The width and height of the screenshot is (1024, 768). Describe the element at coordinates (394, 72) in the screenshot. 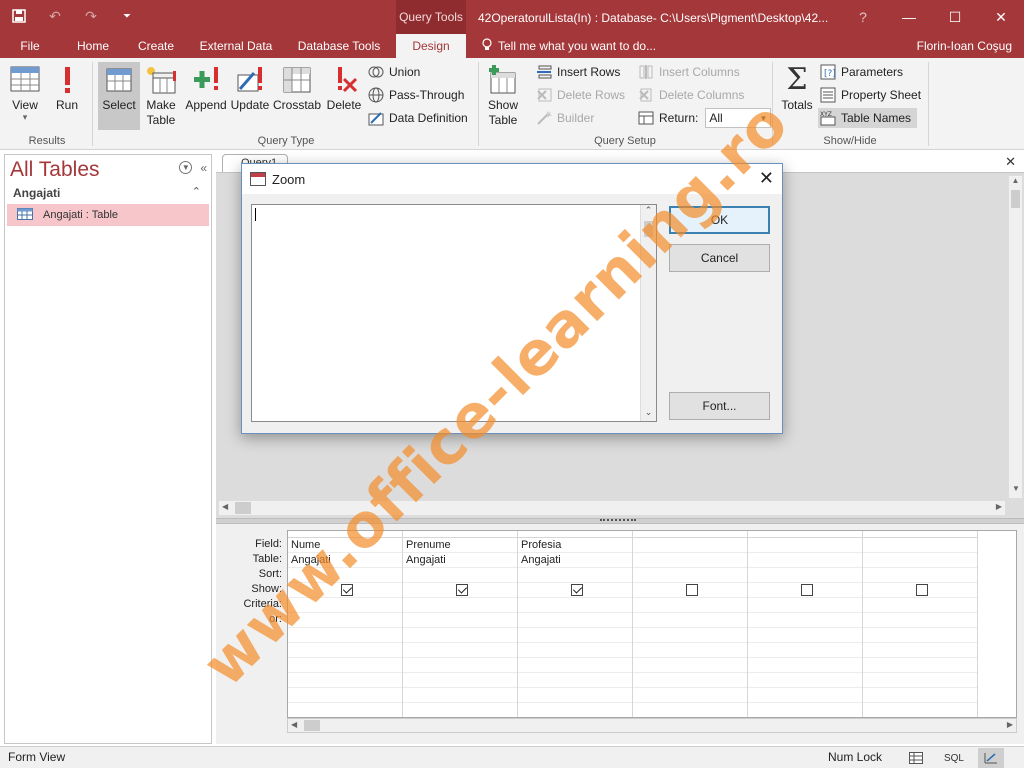

I see `union-button: Union` at that location.